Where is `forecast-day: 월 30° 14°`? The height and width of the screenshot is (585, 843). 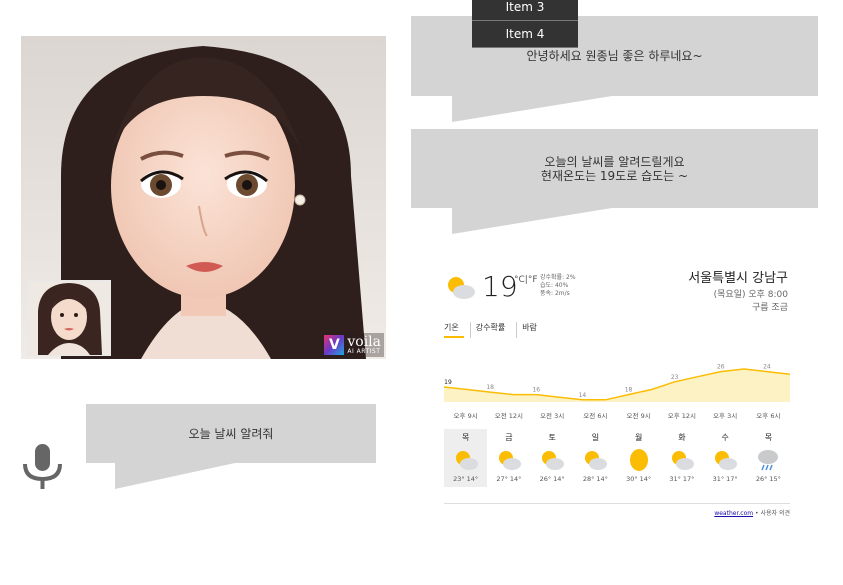 forecast-day: 월 30° 14° is located at coordinates (638, 458).